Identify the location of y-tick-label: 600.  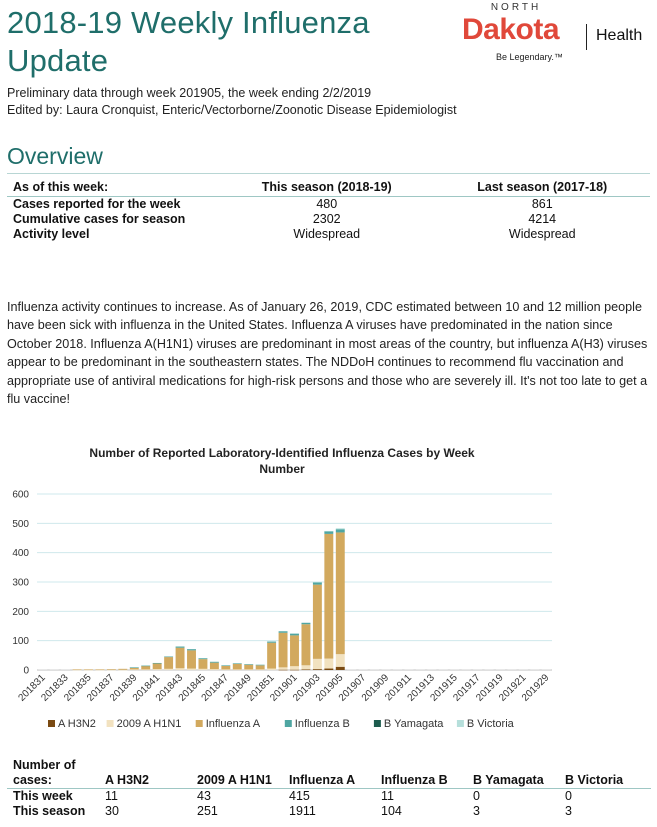
(20, 495).